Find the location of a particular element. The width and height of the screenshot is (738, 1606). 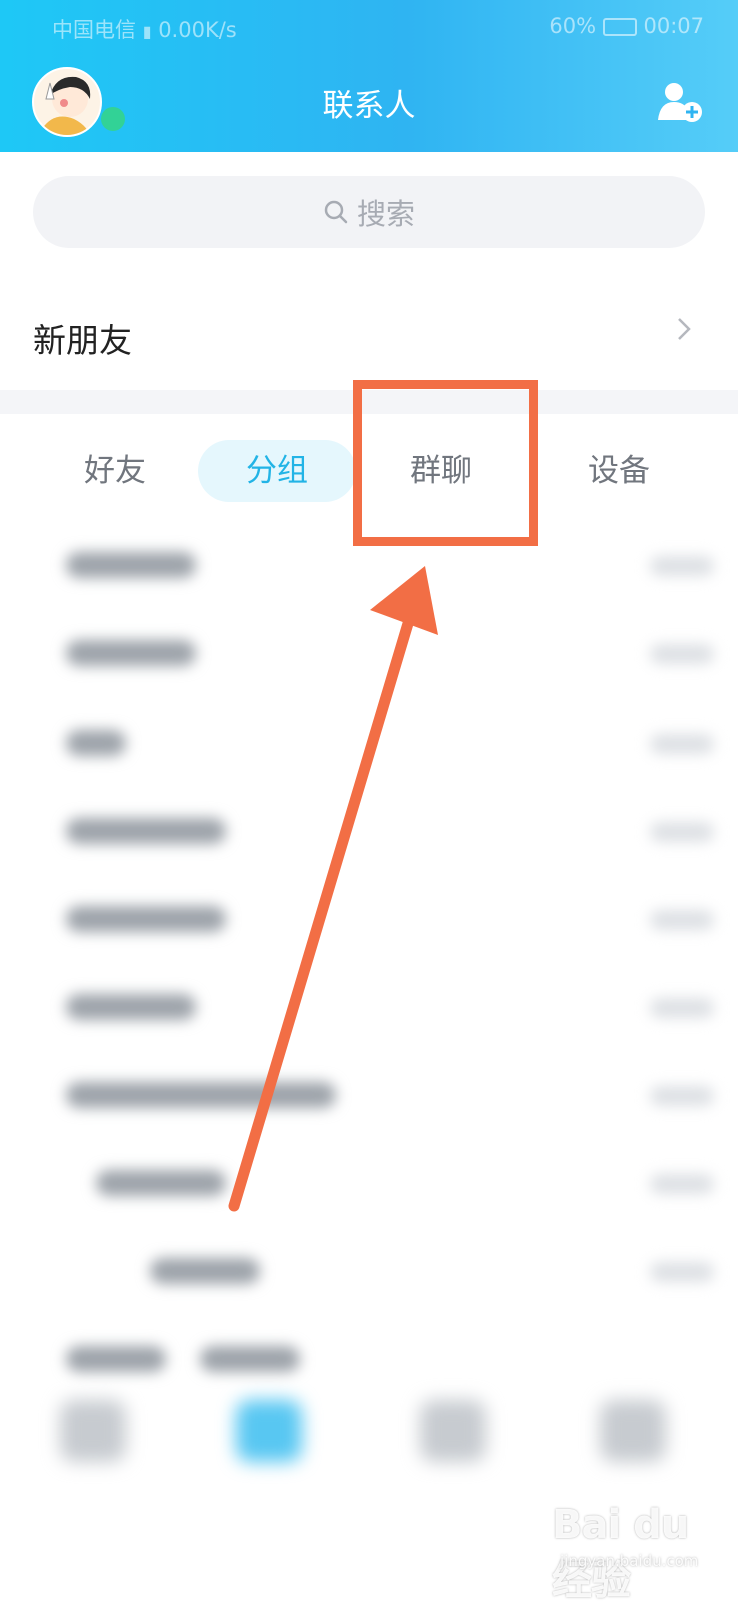

network-speed: 0.00K/s is located at coordinates (197, 30).